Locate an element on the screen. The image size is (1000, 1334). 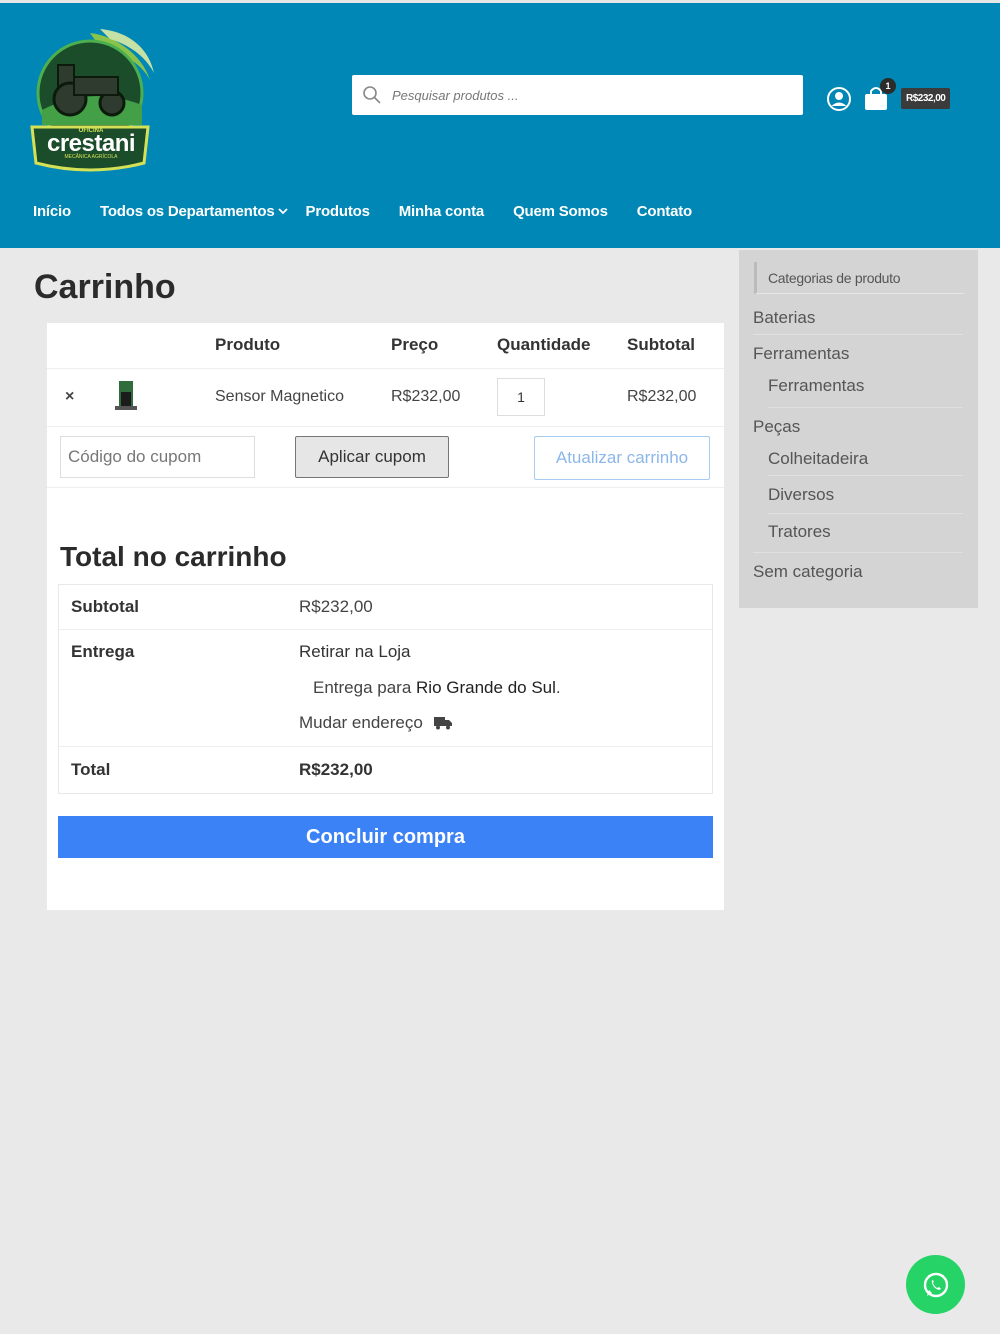
shipping-dest-period: . is located at coordinates (558, 687).